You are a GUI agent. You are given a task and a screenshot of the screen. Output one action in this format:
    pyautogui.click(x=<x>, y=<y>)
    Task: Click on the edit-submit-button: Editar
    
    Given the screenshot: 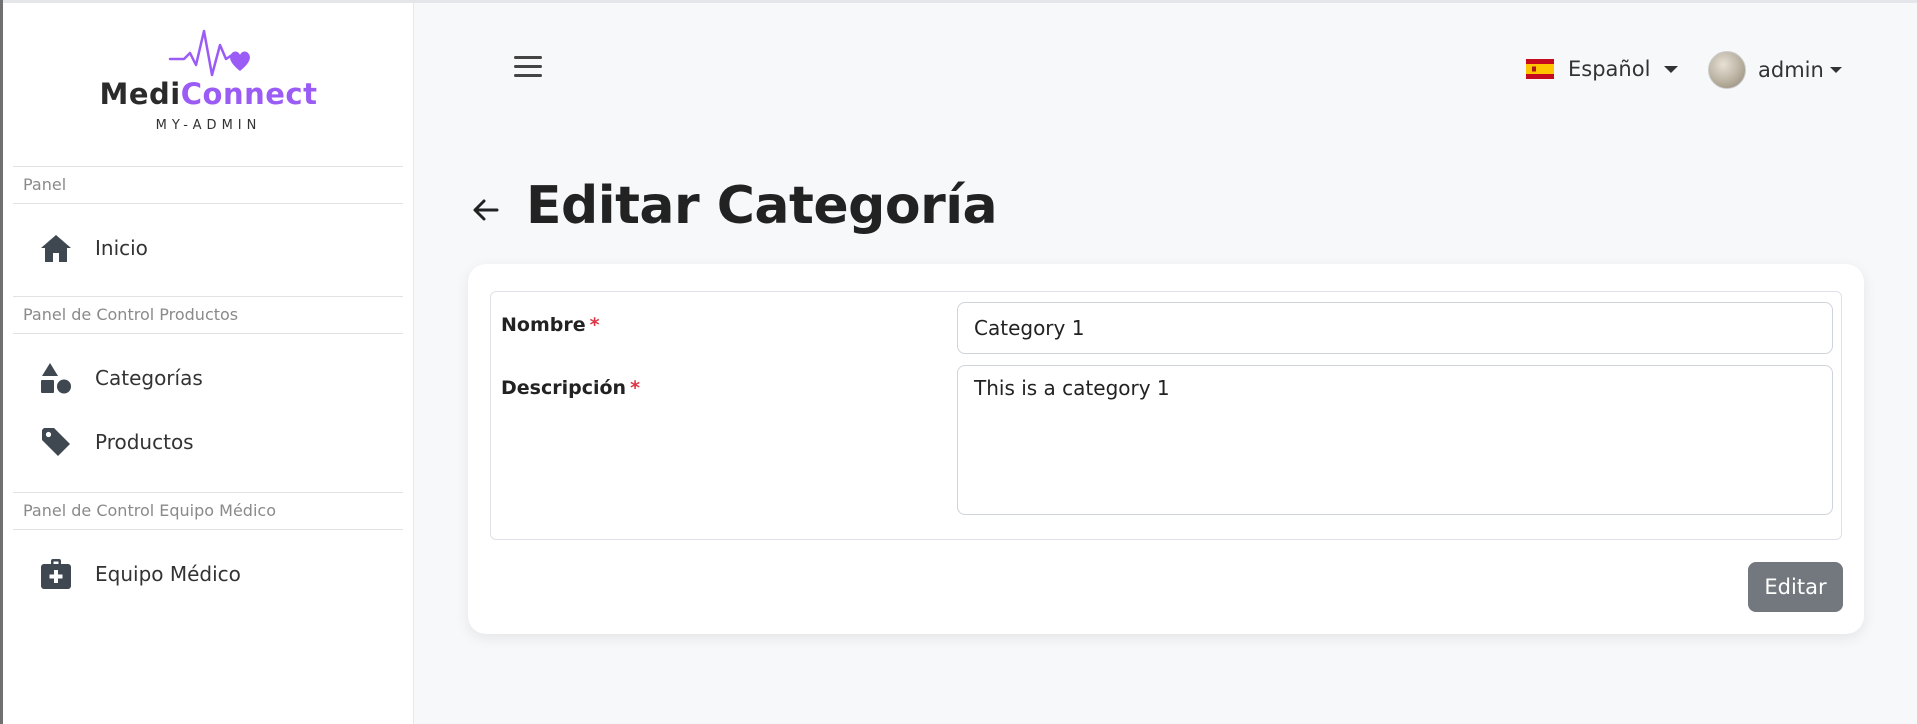 What is the action you would take?
    pyautogui.click(x=1795, y=587)
    